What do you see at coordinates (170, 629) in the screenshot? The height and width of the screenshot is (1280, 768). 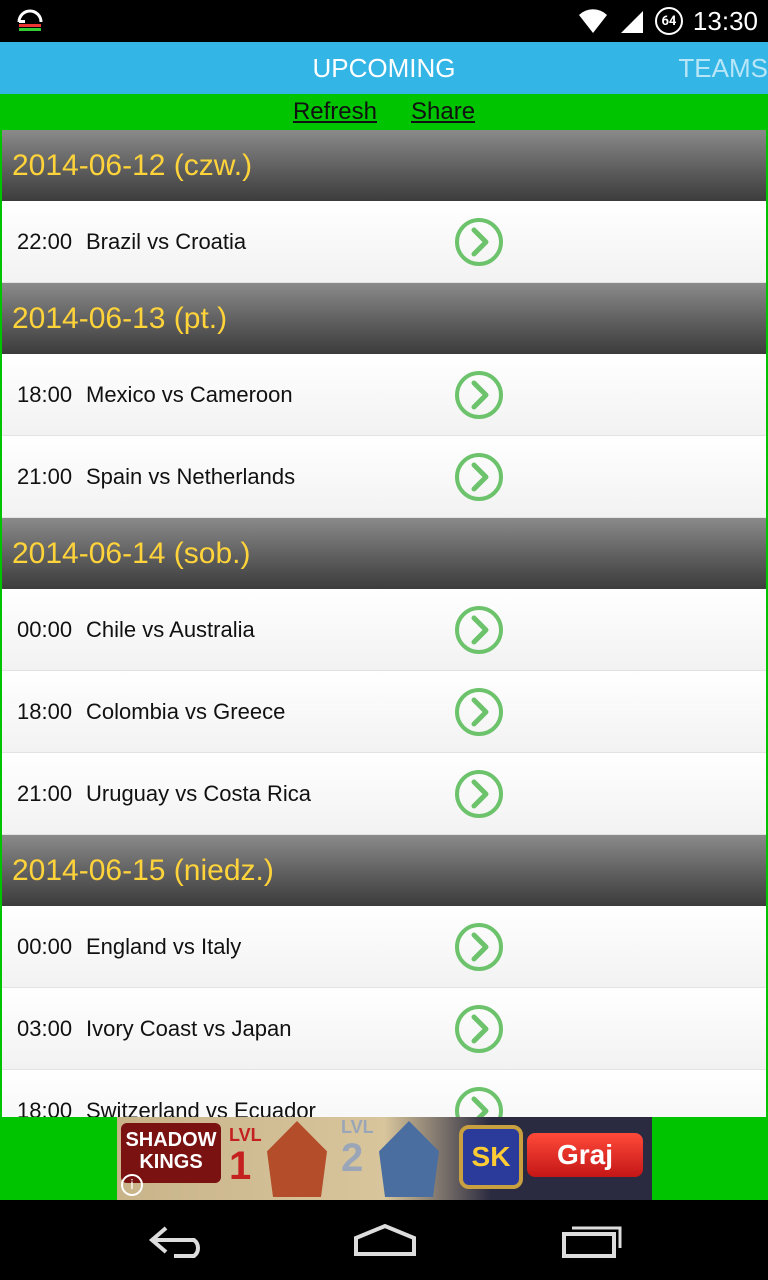 I see `match-teams: Chile vs Australia` at bounding box center [170, 629].